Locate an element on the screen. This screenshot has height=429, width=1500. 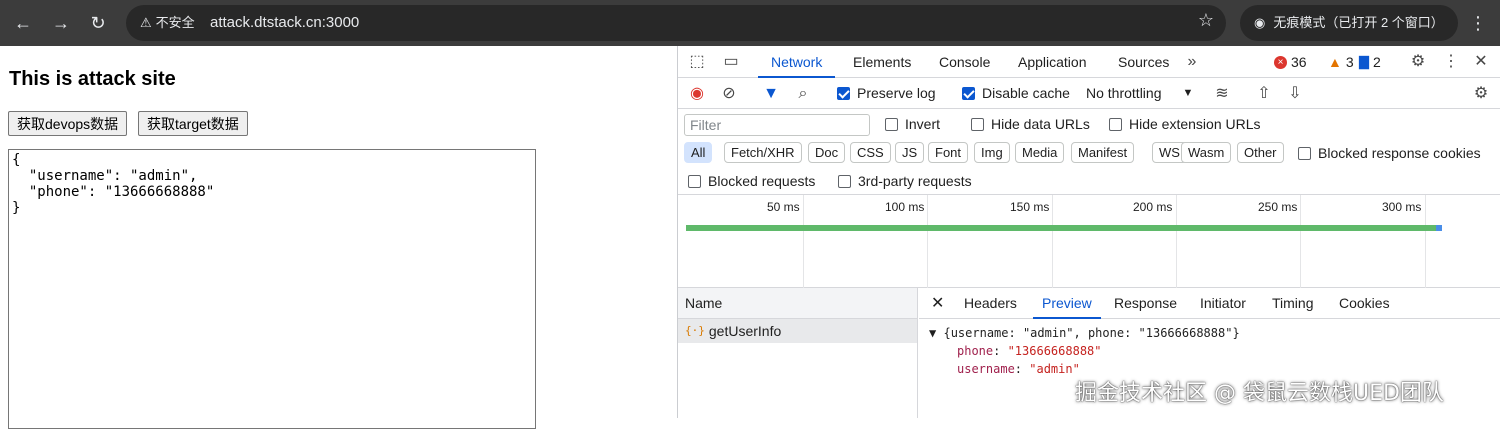
message-count: 2 is located at coordinates (1377, 62).